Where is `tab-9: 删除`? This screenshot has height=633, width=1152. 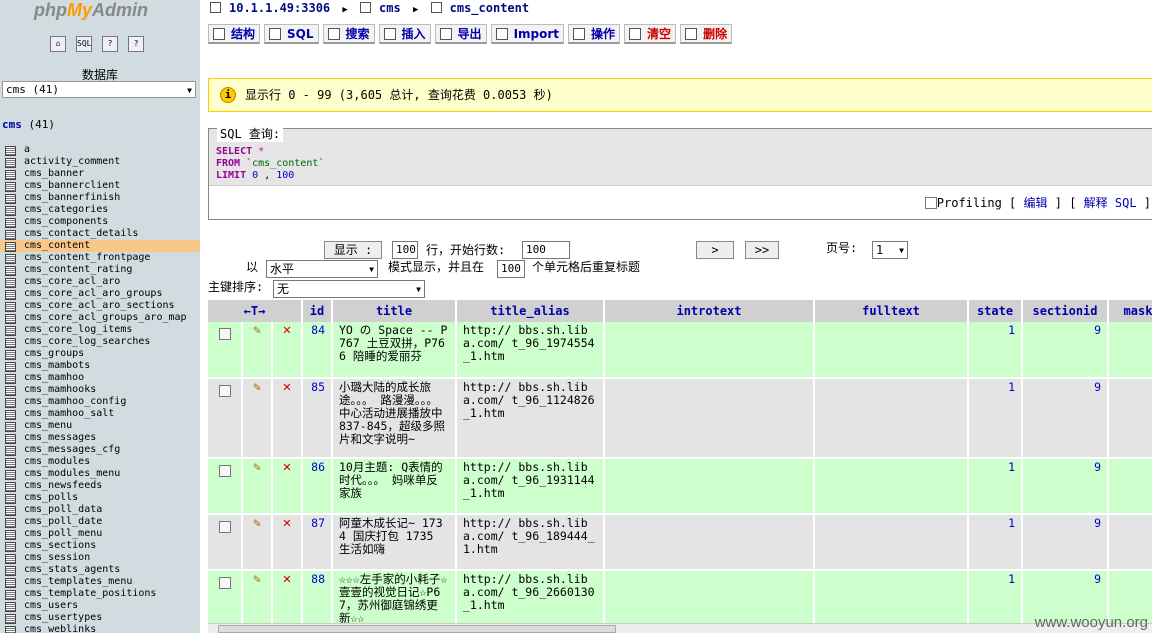
tab-9: 删除 is located at coordinates (706, 34).